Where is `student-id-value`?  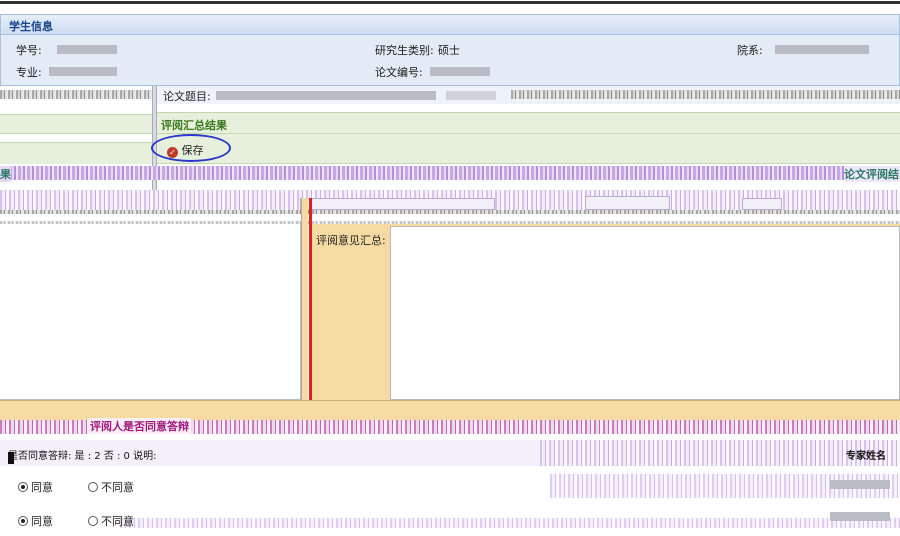 student-id-value is located at coordinates (87, 49).